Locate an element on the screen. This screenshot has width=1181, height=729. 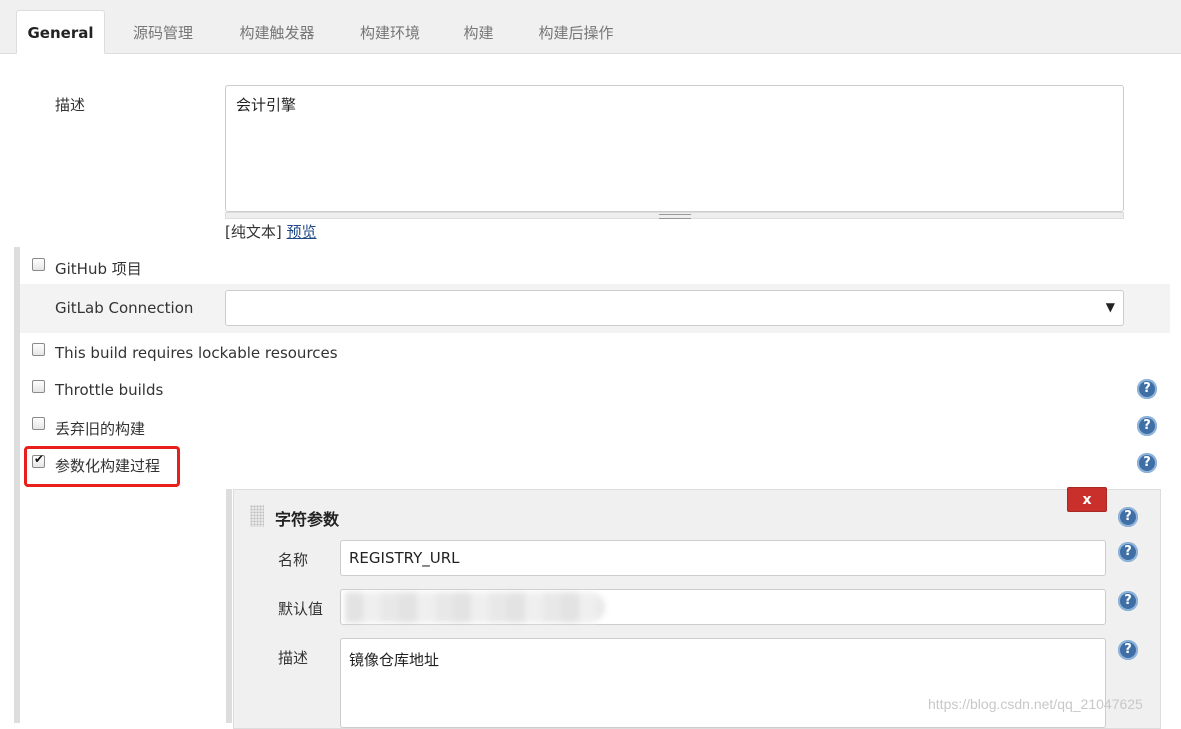
description-hint: [纯文本] 预览 is located at coordinates (271, 231).